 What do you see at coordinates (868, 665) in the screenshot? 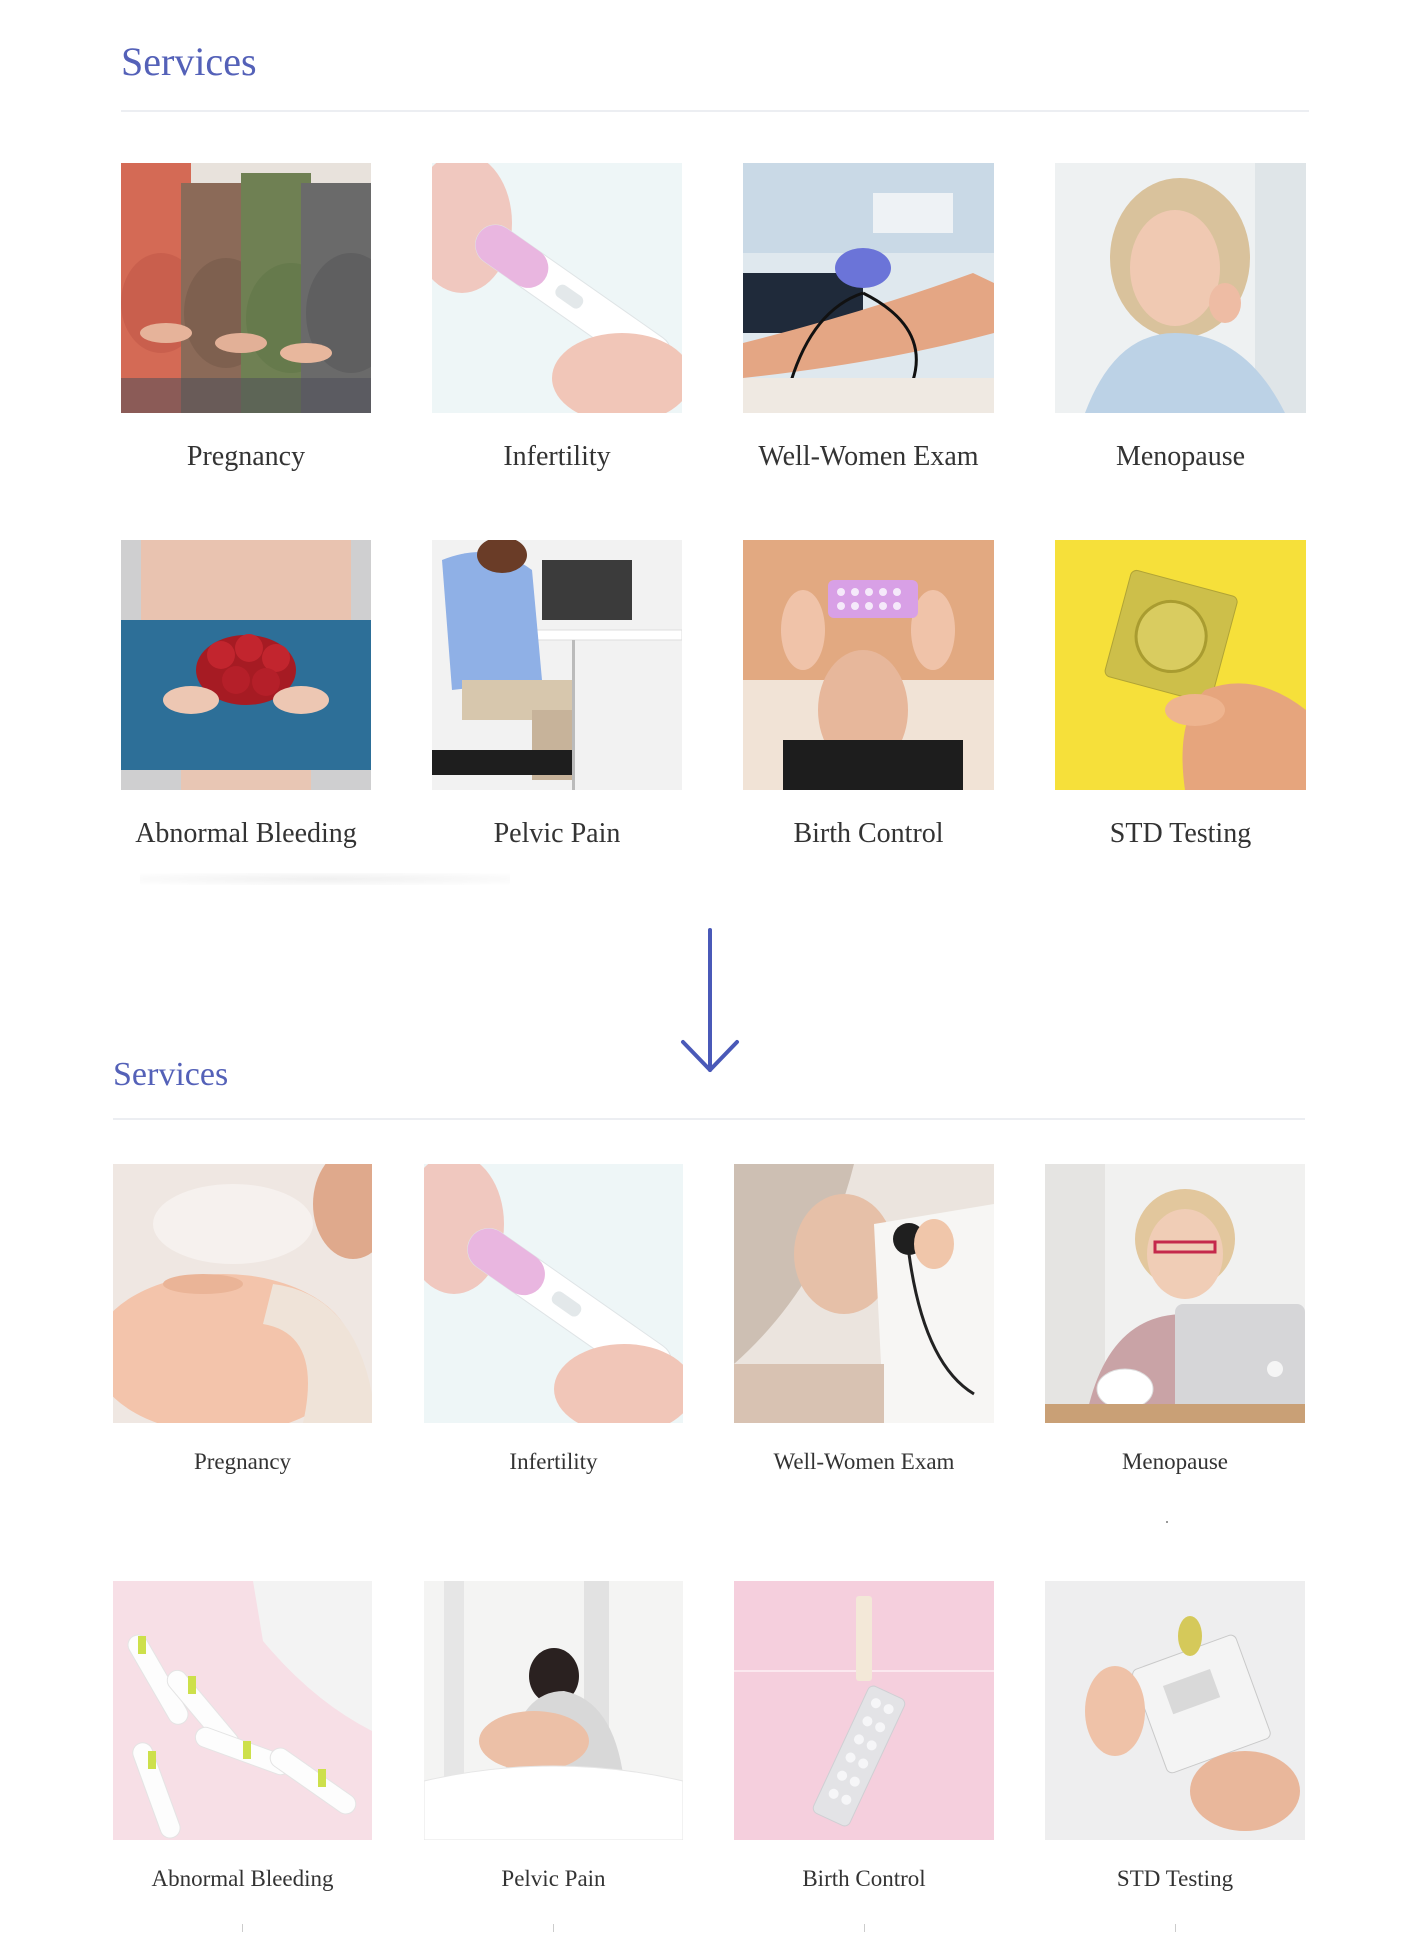
I see `pill-pack-photo` at bounding box center [868, 665].